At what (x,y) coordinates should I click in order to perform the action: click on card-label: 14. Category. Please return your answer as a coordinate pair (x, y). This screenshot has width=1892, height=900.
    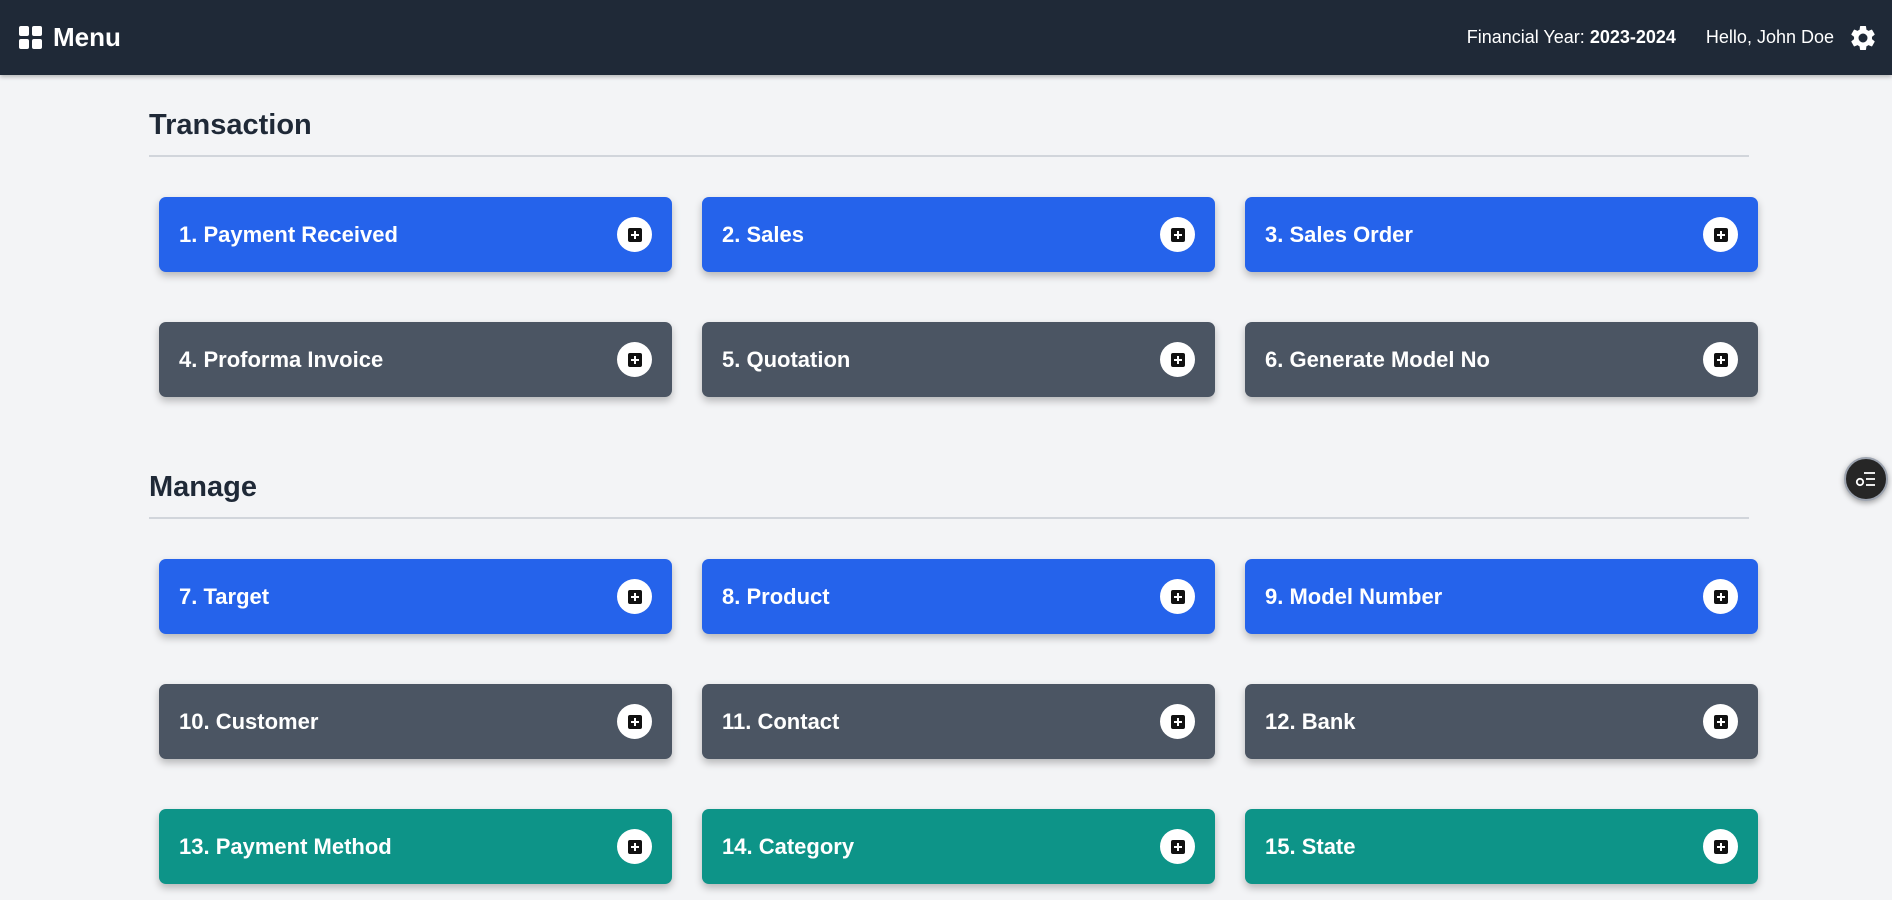
    Looking at the image, I should click on (788, 846).